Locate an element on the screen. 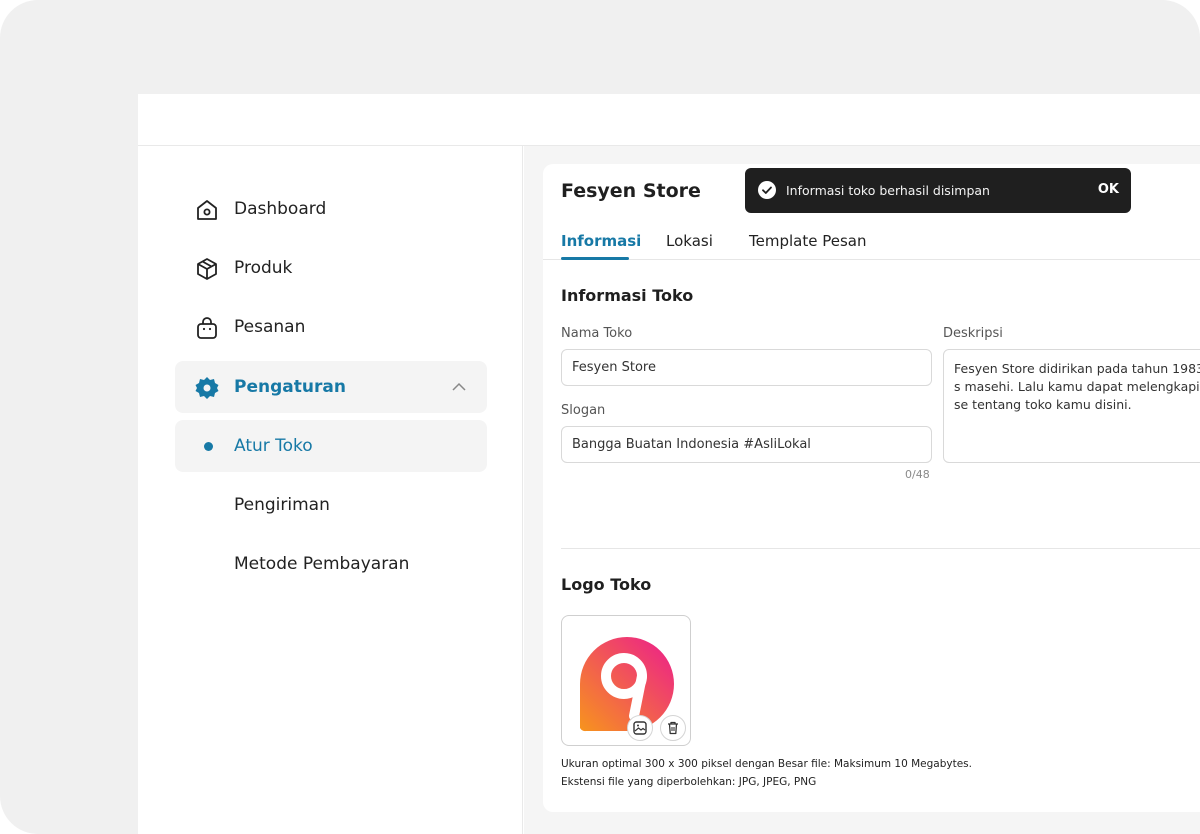 The width and height of the screenshot is (1200, 834). tab-bar: Informasi Lokasi Template Pesan is located at coordinates (871, 243).